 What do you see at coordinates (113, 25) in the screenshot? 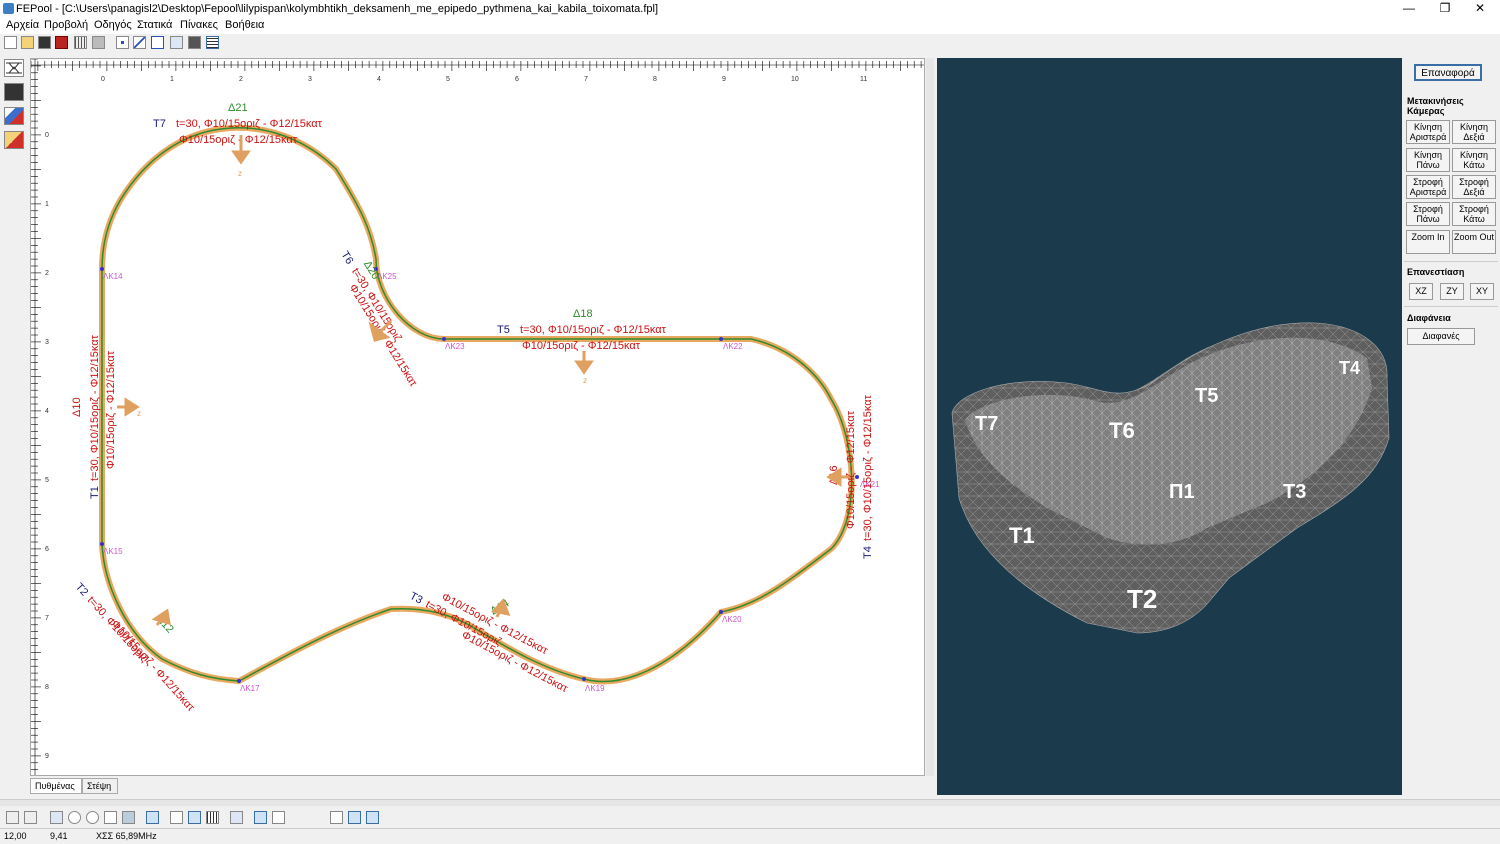
I see `menu-wizard: Οδηγός` at bounding box center [113, 25].